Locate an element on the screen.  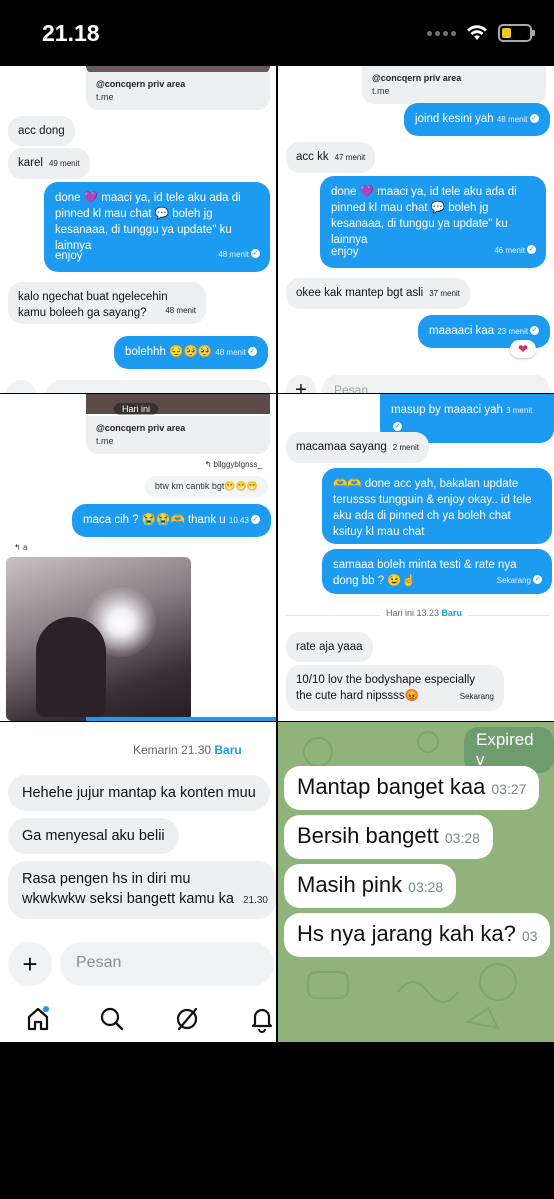
reply-quote: btw km cantik bgt😁😁😁 is located at coordinates (206, 486).